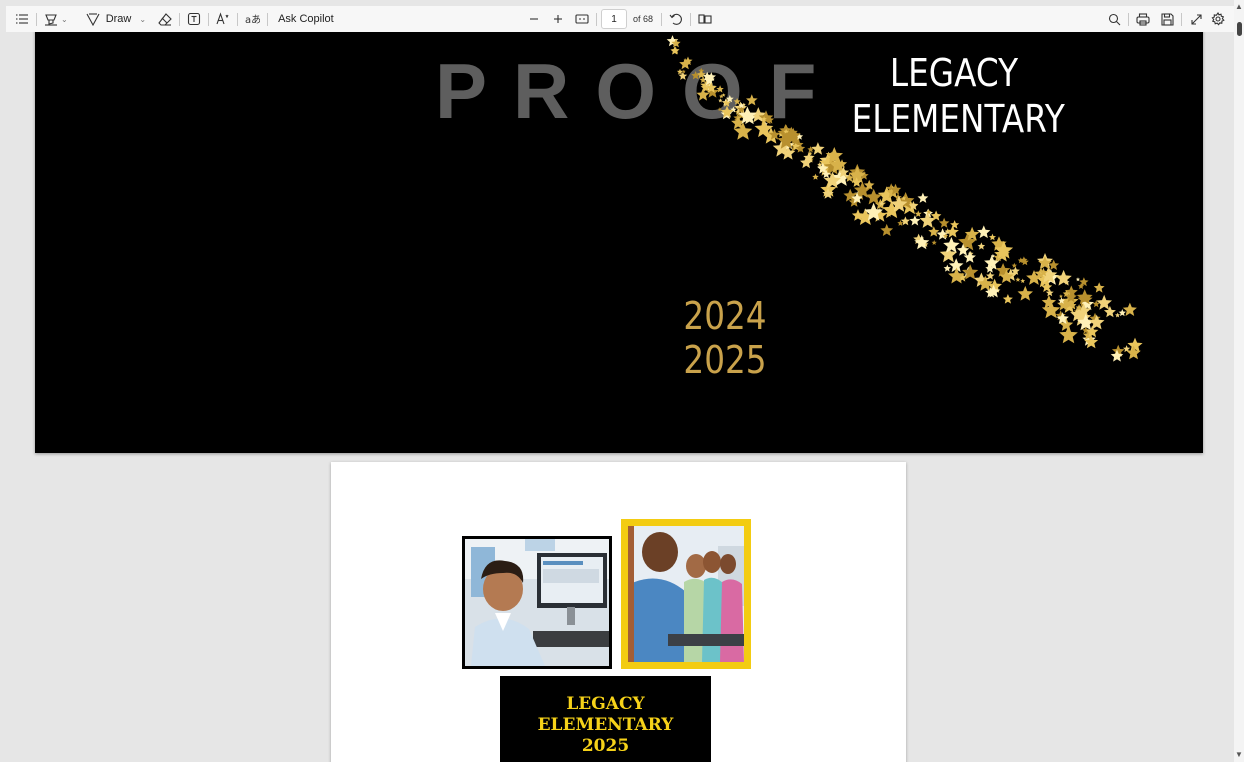 This screenshot has width=1244, height=762. Describe the element at coordinates (1239, 381) in the screenshot. I see `vertical-scrollbar: ▲ ▼` at that location.